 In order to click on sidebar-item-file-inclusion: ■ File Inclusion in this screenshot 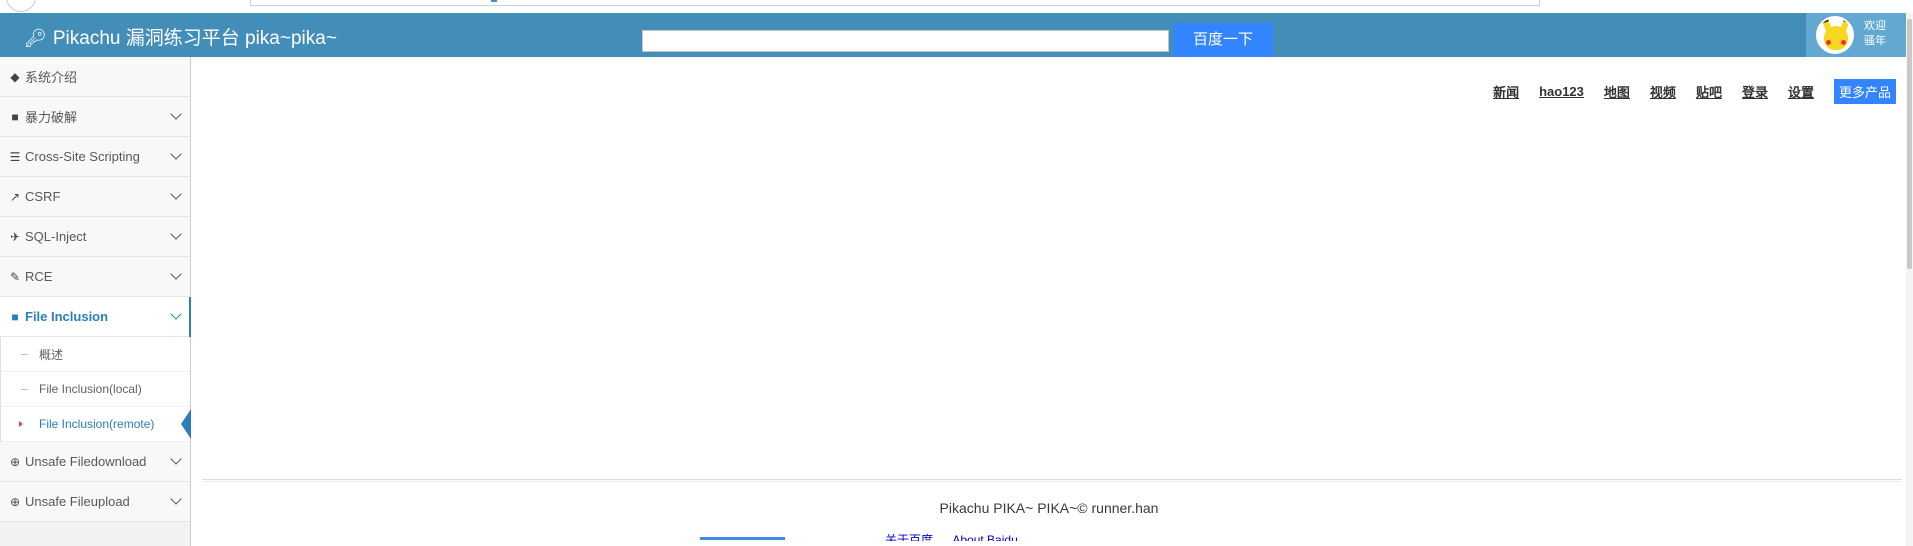, I will do `click(95, 317)`.